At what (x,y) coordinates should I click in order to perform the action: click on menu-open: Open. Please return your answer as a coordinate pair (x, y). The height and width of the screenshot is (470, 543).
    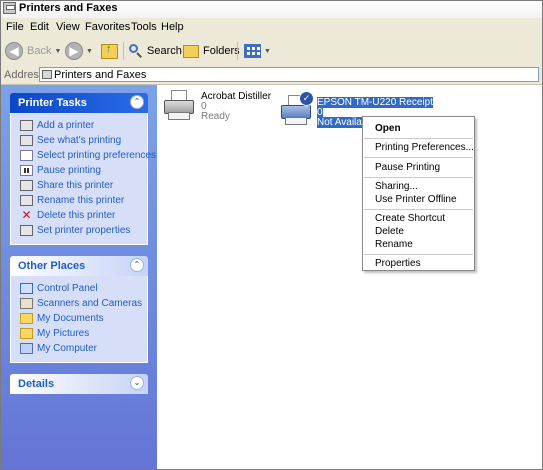
    Looking at the image, I should click on (388, 128).